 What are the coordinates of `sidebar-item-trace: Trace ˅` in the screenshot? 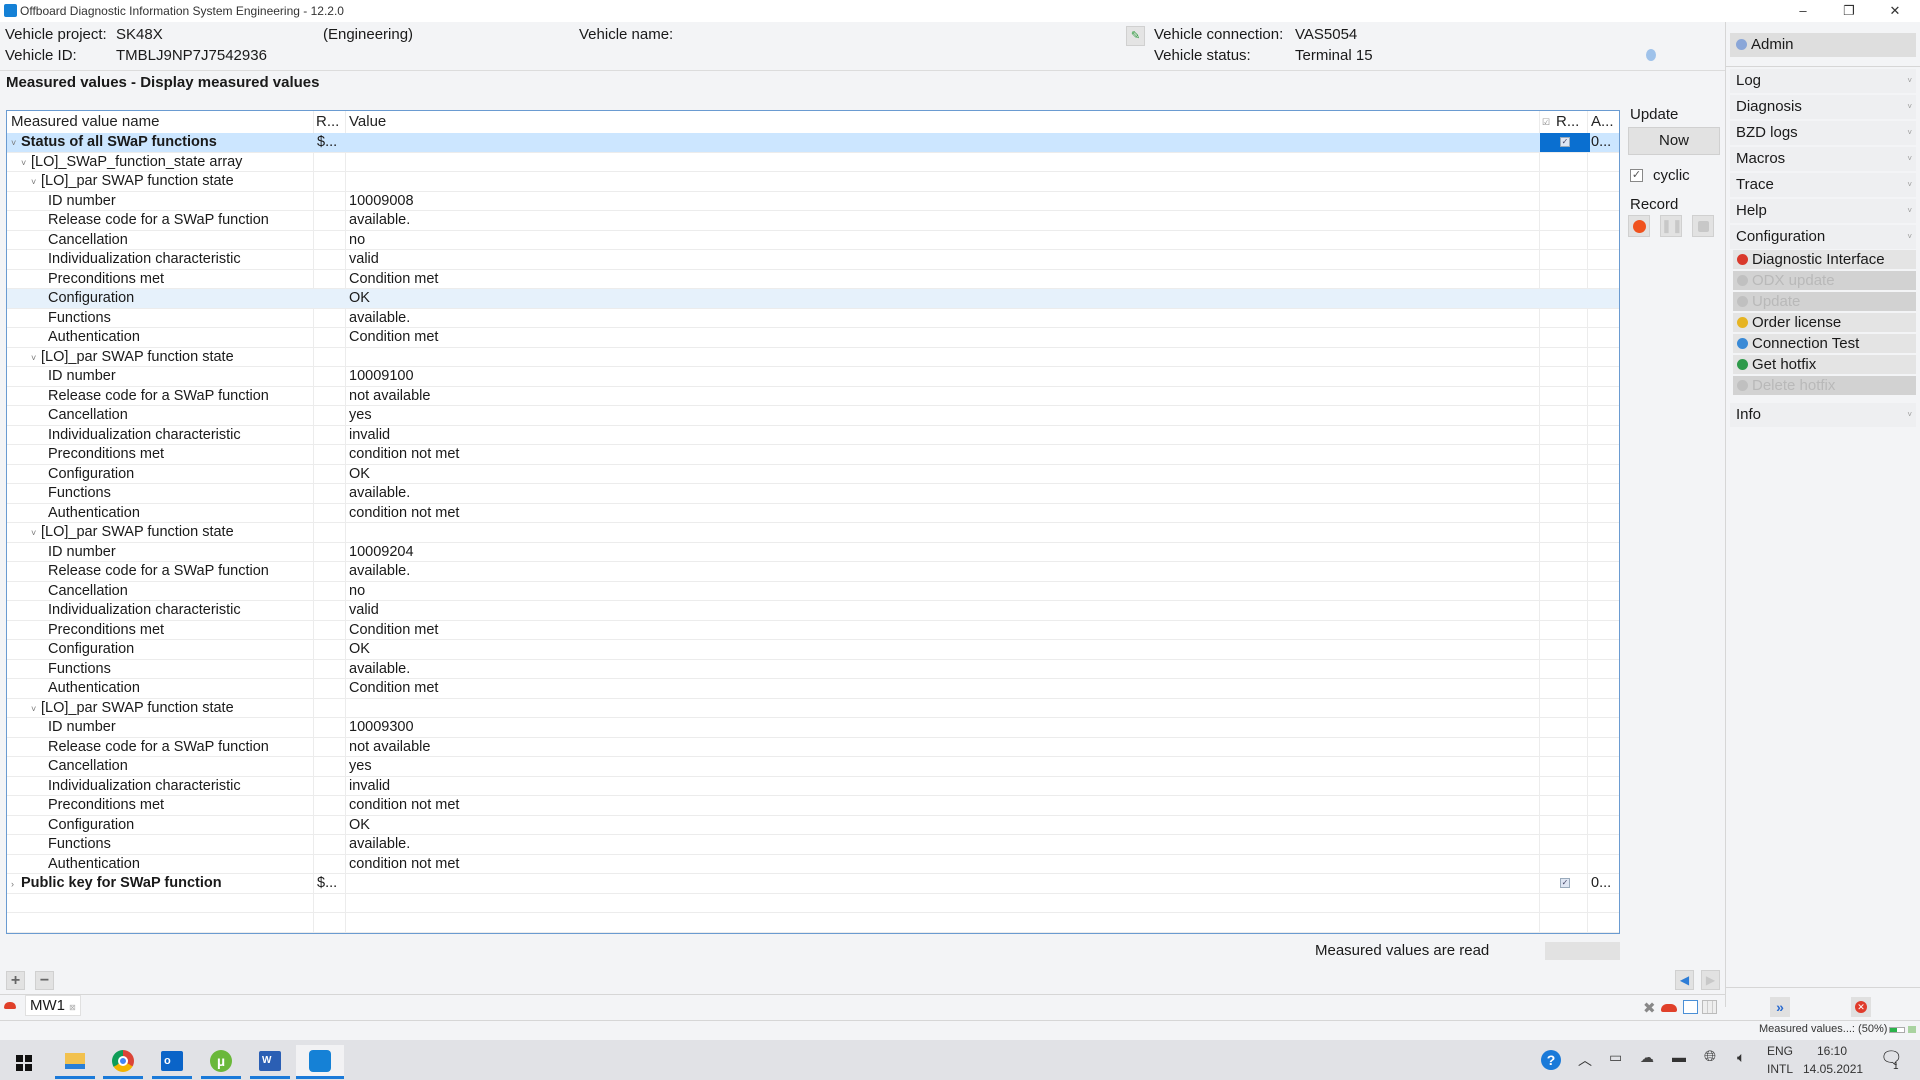 It's located at (1823, 185).